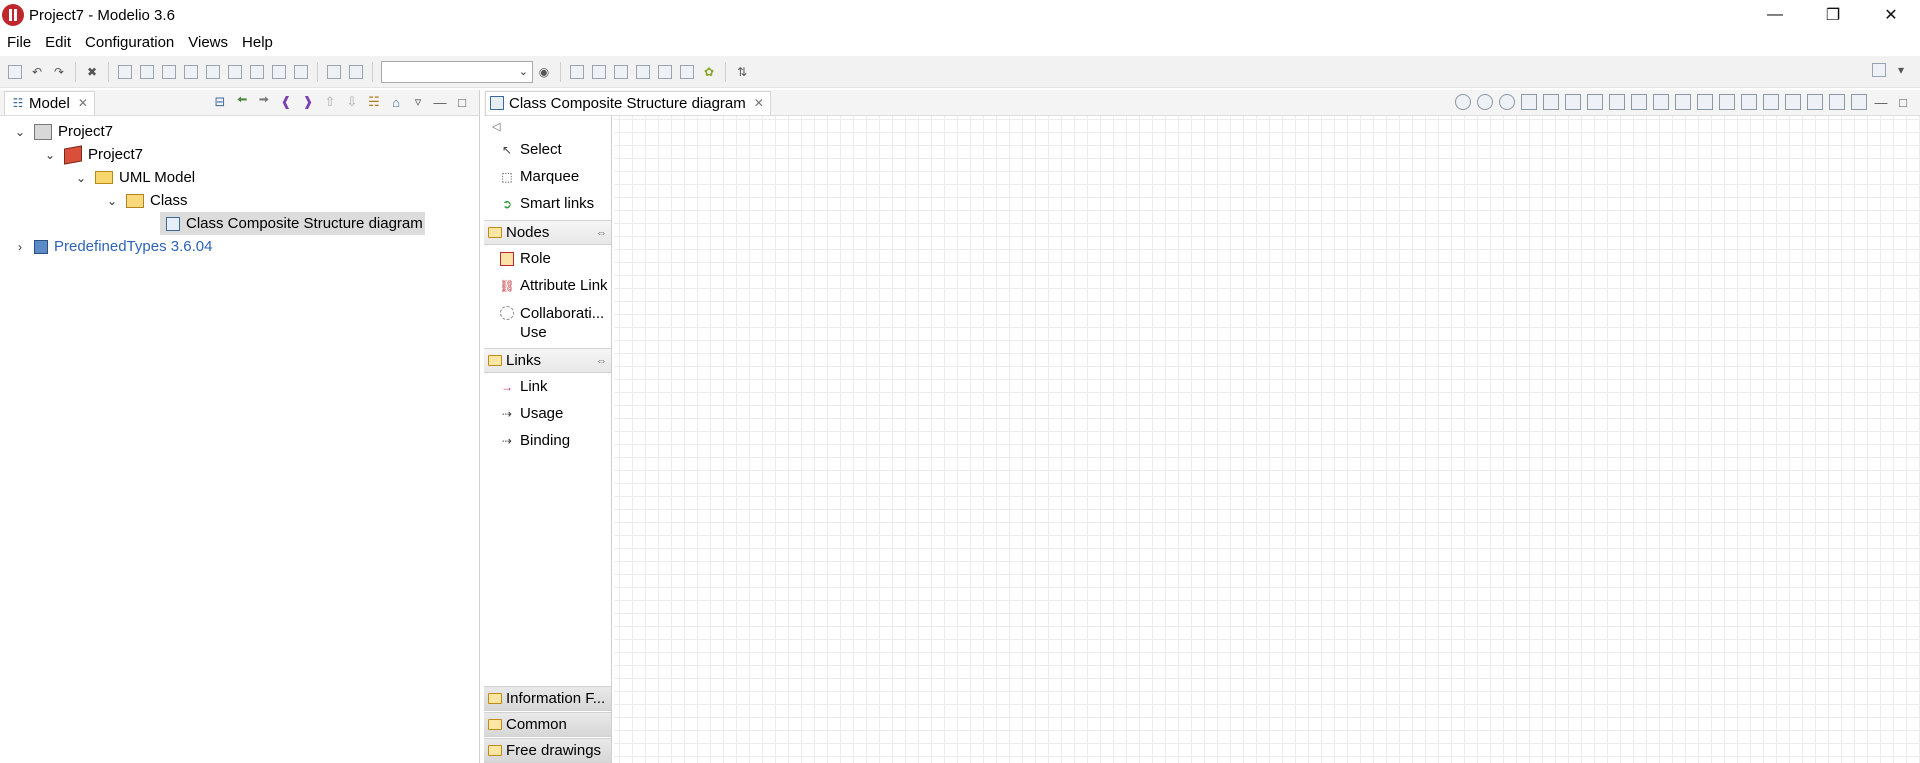 The width and height of the screenshot is (1920, 763). Describe the element at coordinates (1749, 102) in the screenshot. I see `distribute-horizontal-icon` at that location.